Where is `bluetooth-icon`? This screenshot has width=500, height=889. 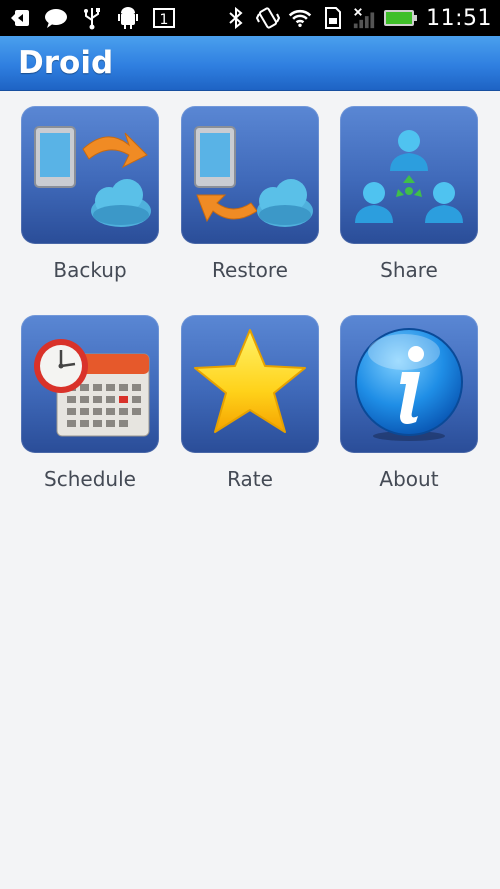 bluetooth-icon is located at coordinates (236, 18).